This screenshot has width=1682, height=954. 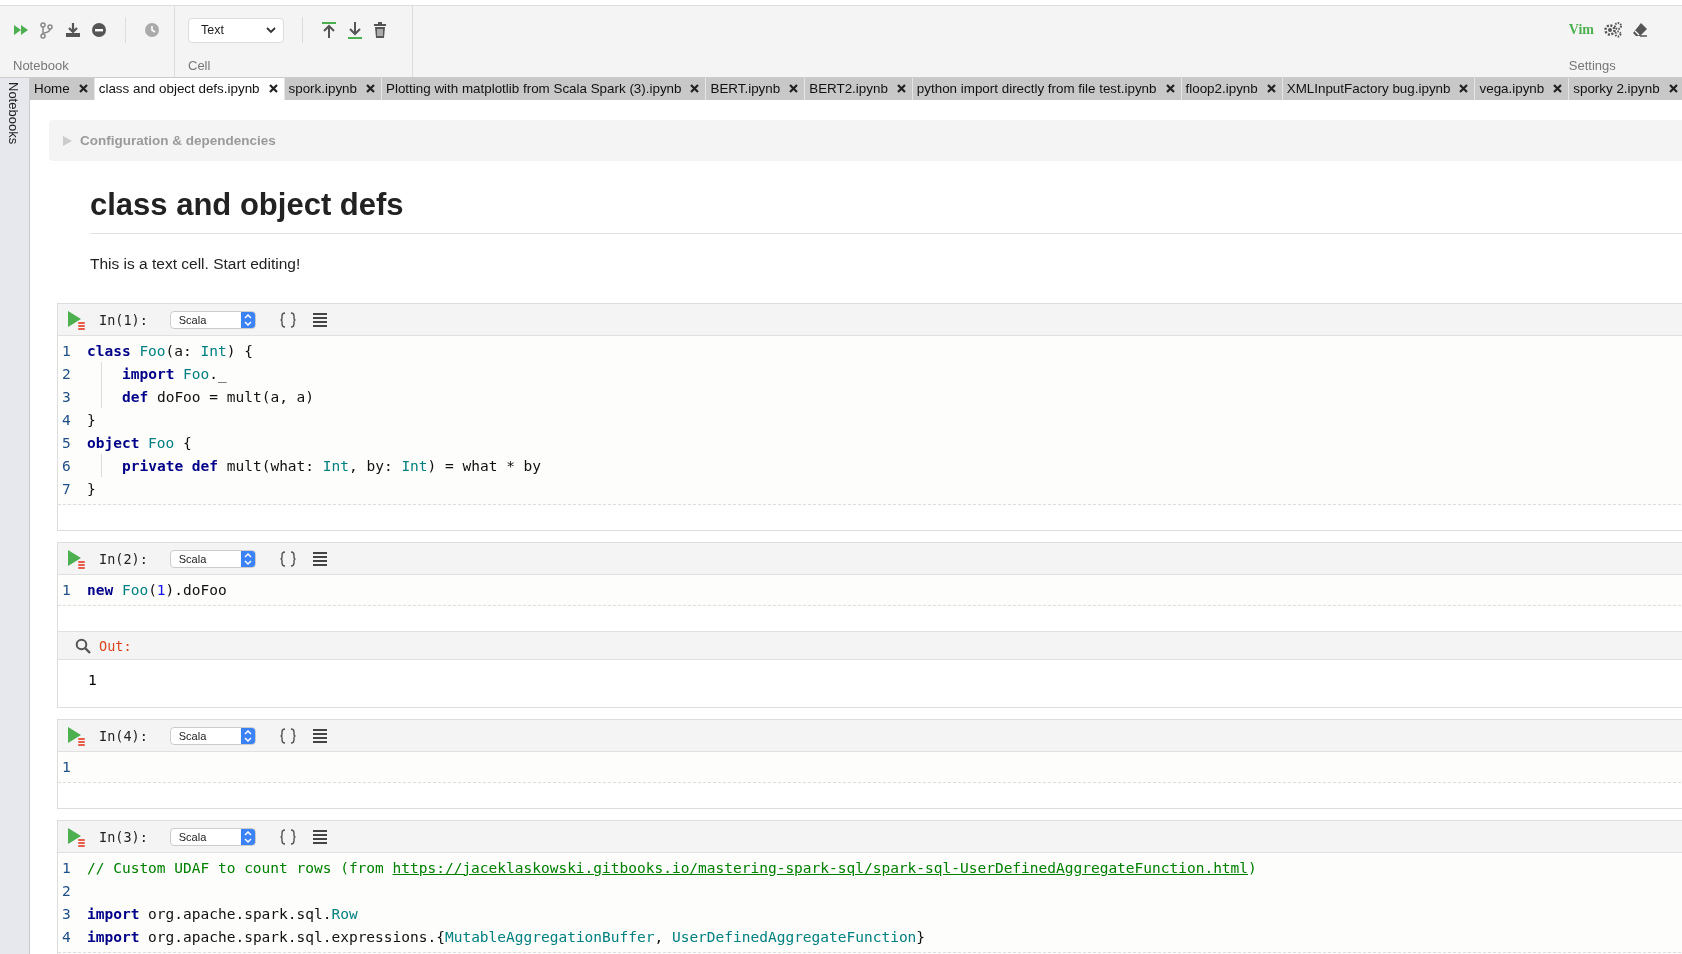 I want to click on move-down-icon, so click(x=355, y=30).